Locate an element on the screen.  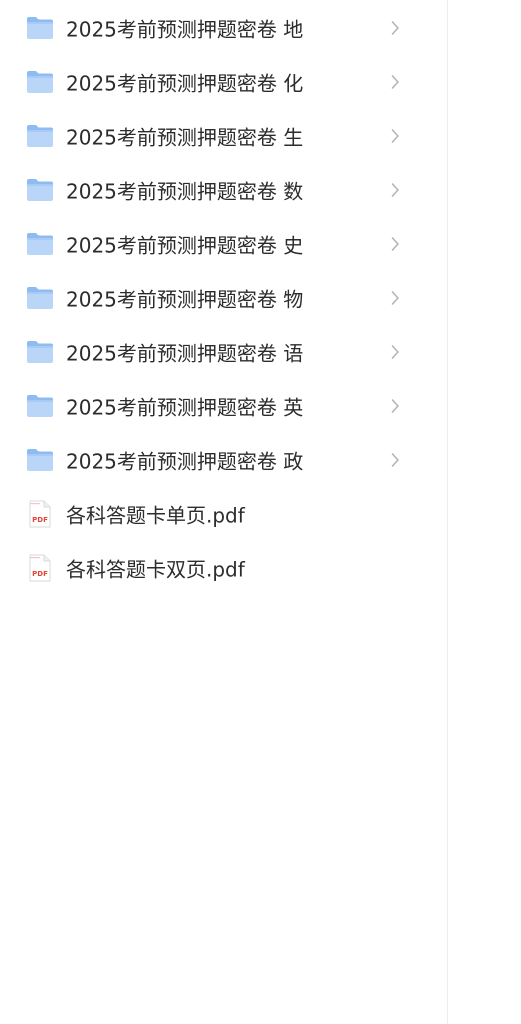
folder-name: 2025考前预测押题密卷 语 is located at coordinates (185, 353).